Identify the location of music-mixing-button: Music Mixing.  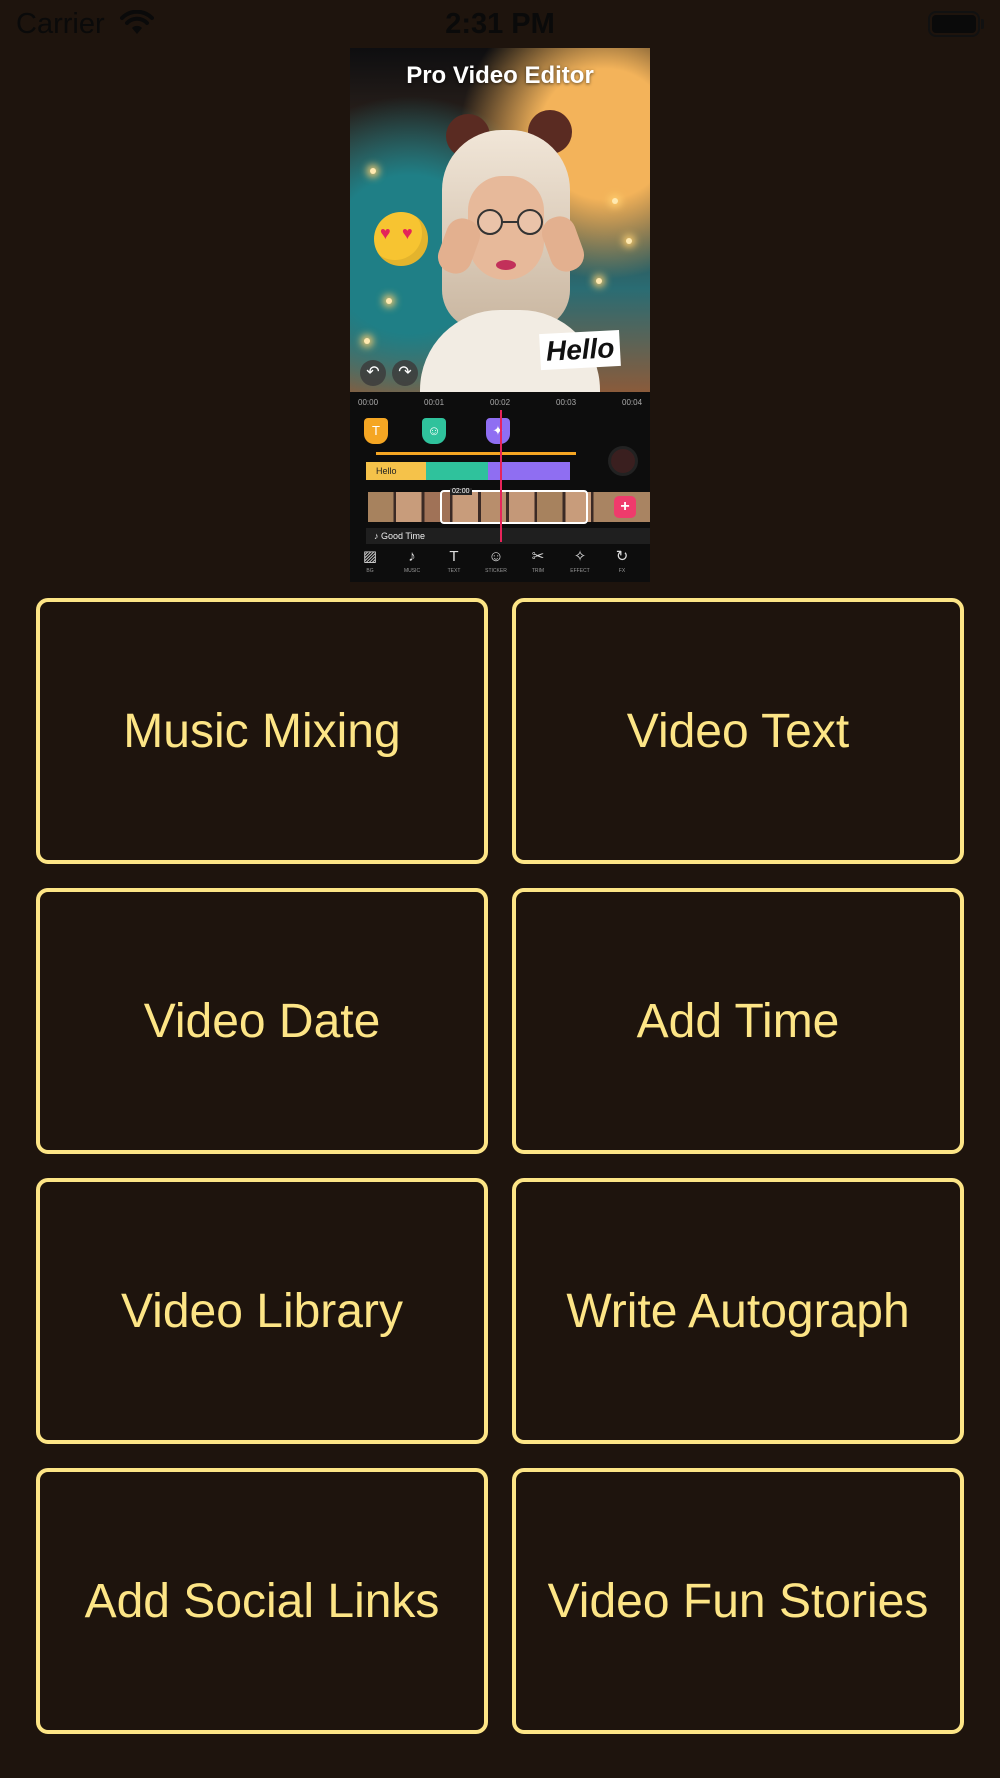
(262, 731).